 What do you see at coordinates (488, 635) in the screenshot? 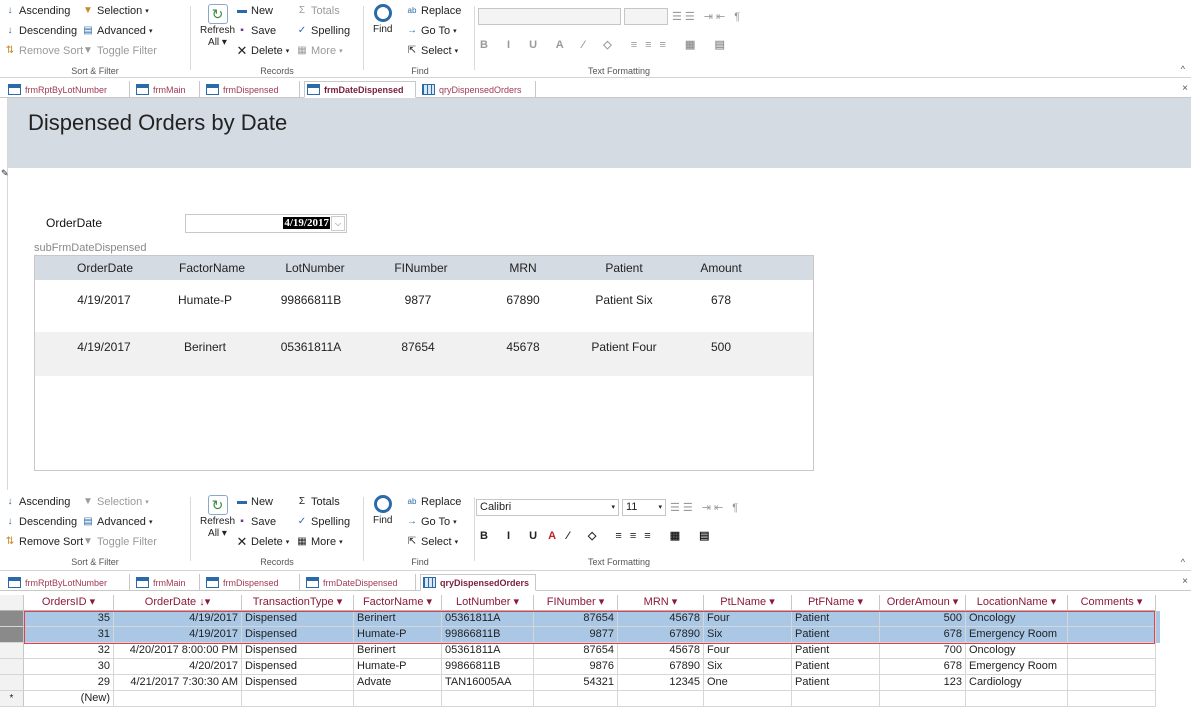
I see `cell: 99866811B` at bounding box center [488, 635].